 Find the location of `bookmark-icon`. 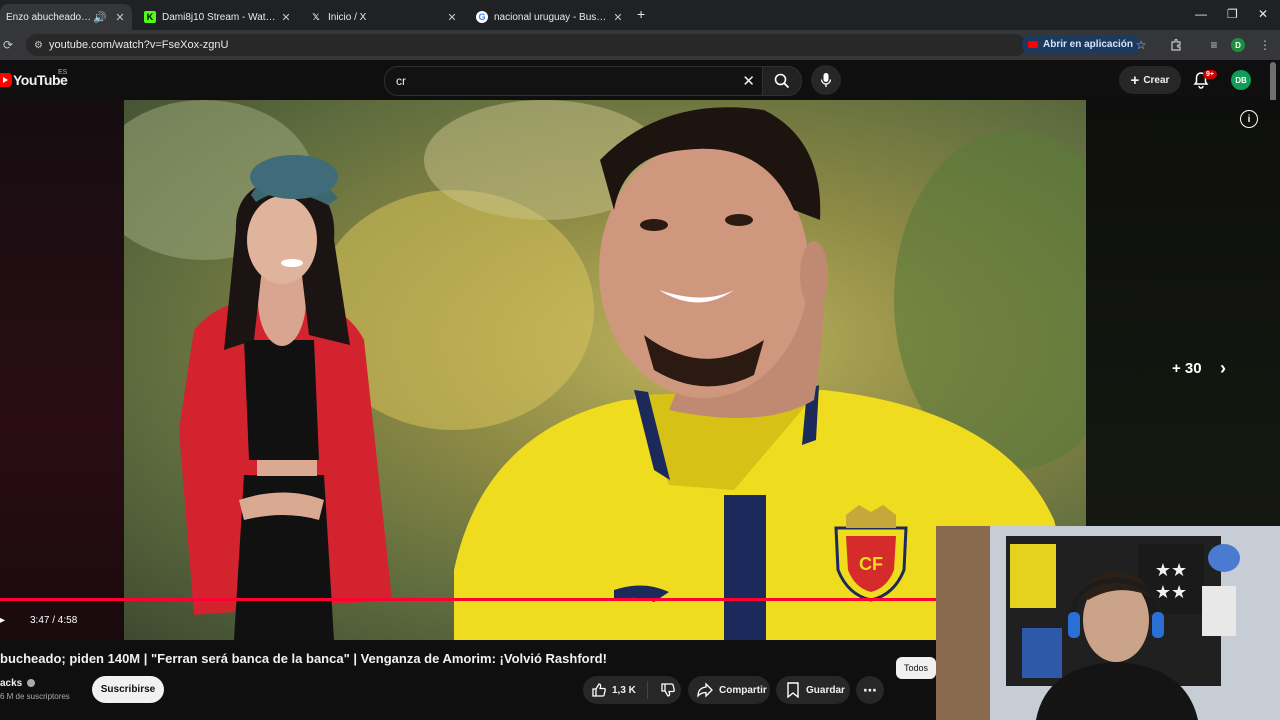

bookmark-icon is located at coordinates (793, 690).